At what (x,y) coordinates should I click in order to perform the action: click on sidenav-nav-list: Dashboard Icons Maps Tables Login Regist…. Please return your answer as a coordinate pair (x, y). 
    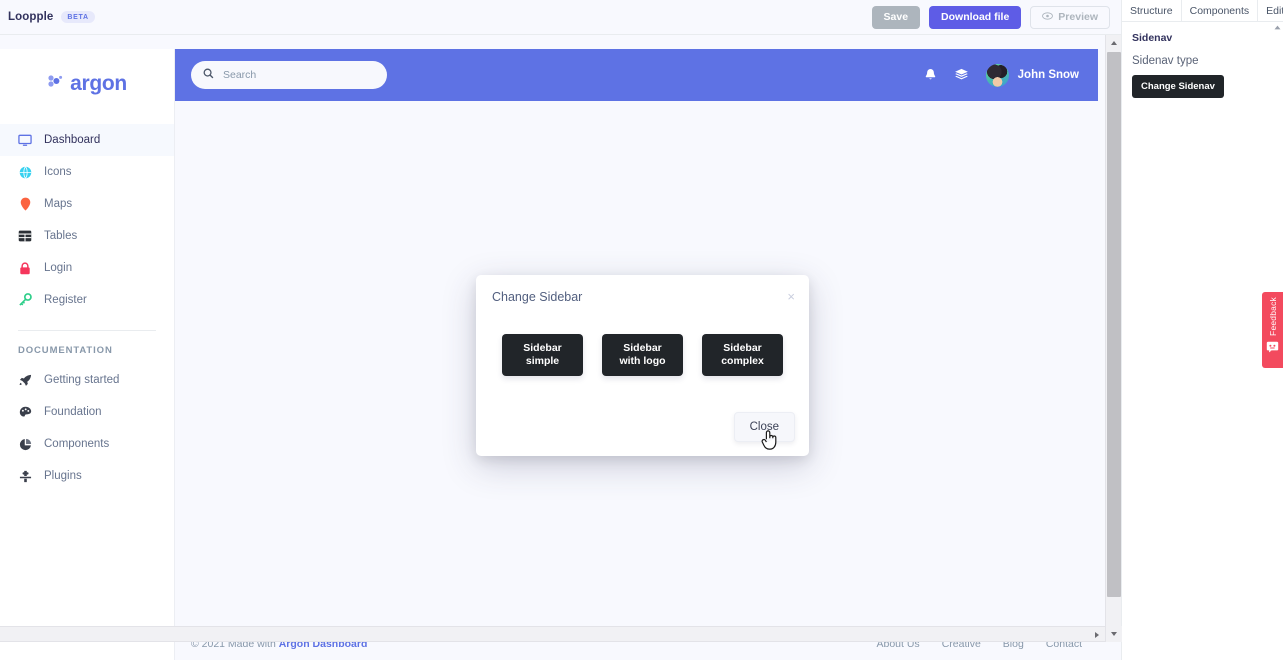
    Looking at the image, I should click on (87, 220).